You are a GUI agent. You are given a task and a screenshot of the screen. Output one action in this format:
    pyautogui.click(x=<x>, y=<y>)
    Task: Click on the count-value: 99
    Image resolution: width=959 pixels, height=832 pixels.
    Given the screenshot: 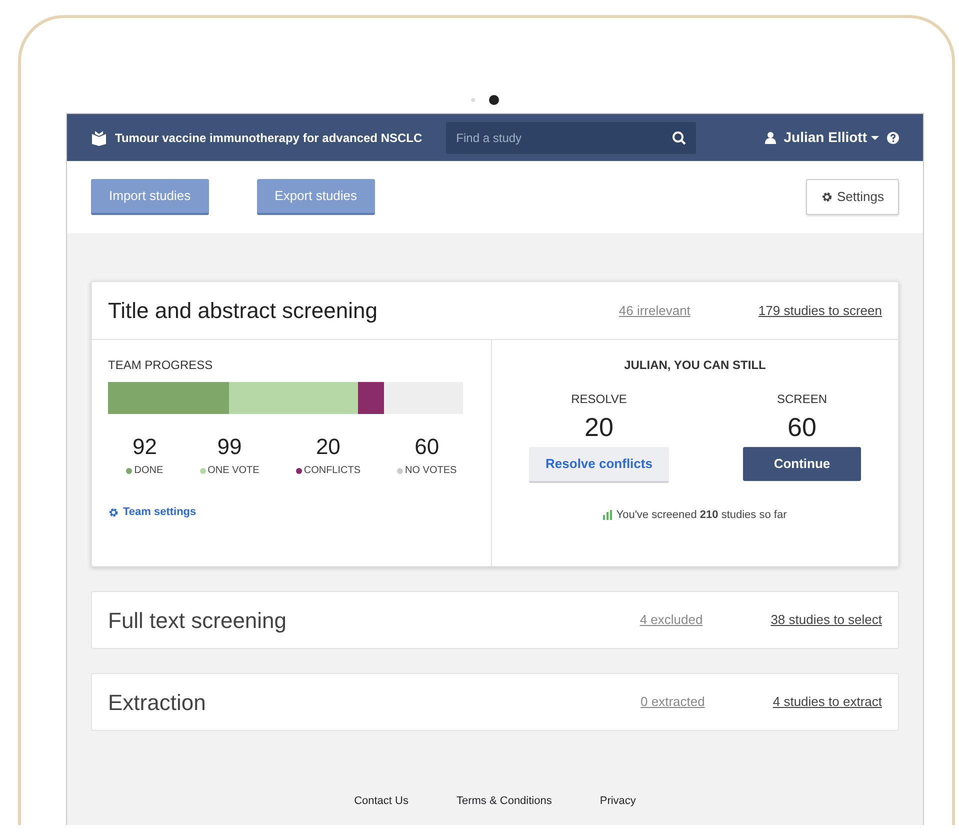 What is the action you would take?
    pyautogui.click(x=229, y=447)
    